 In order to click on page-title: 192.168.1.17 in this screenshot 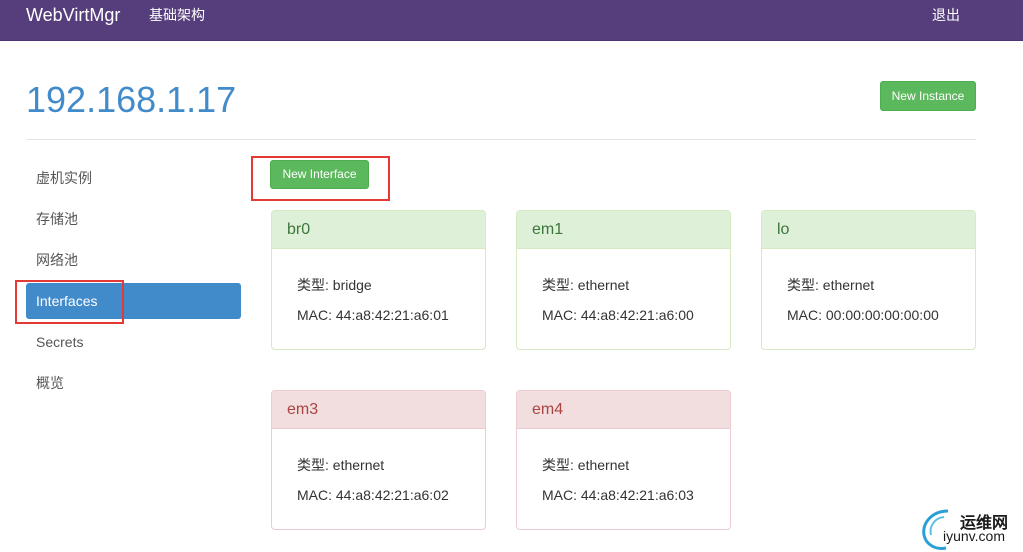, I will do `click(131, 99)`.